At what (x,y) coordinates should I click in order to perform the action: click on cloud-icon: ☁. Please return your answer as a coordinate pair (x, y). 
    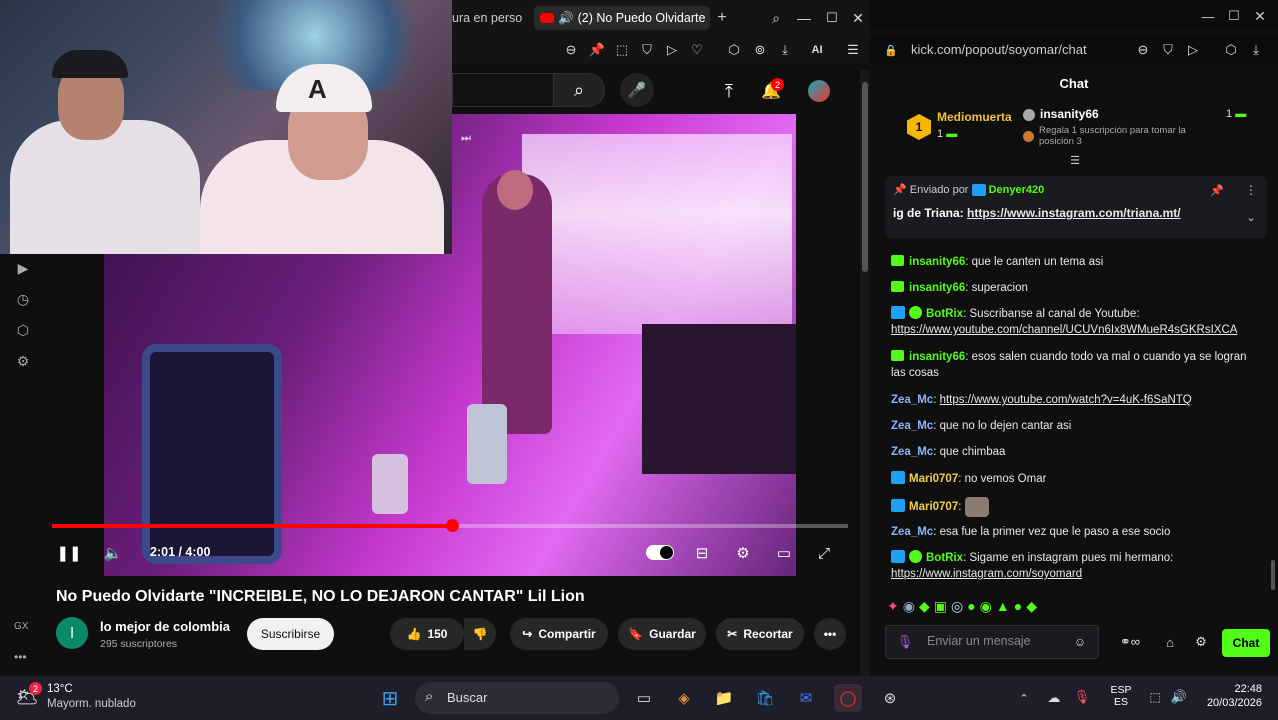
    Looking at the image, I should click on (1054, 698).